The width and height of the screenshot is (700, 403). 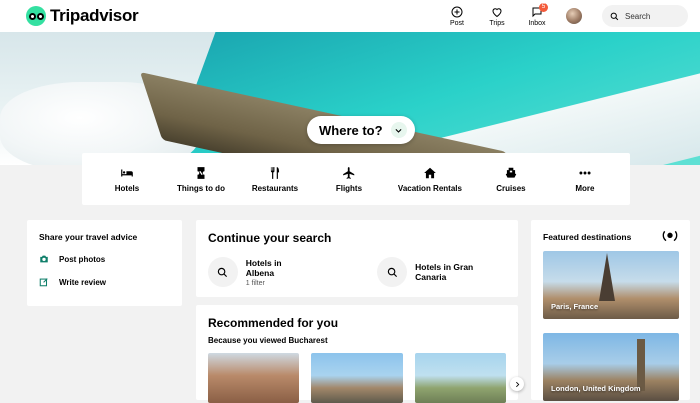 I want to click on trips-button: Trips, so click(x=497, y=16).